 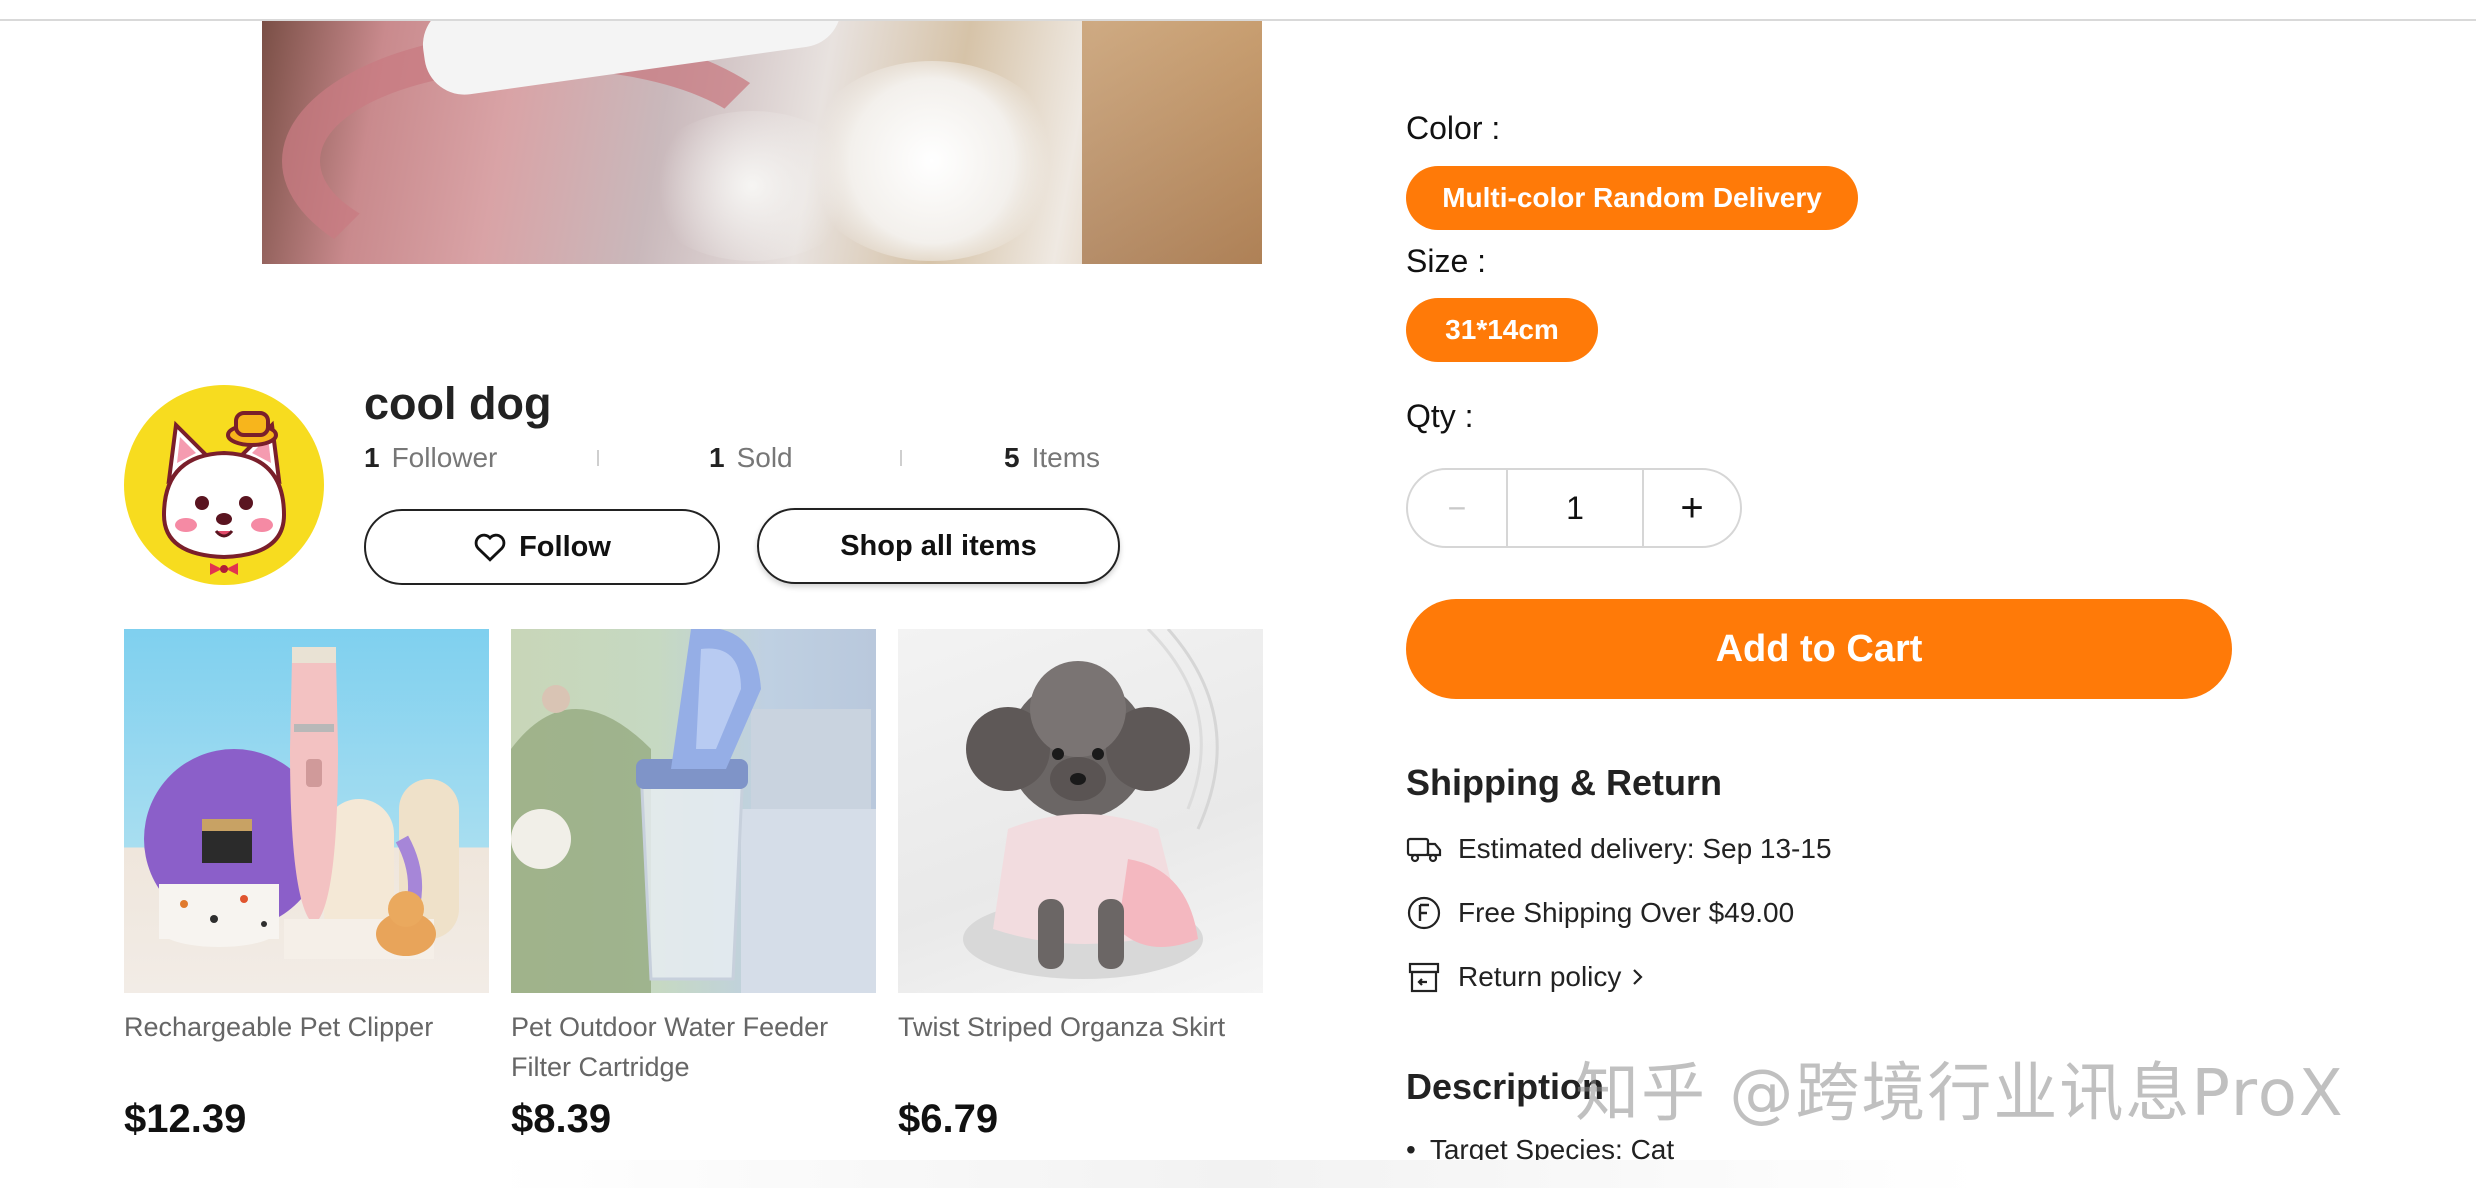 What do you see at coordinates (1645, 848) in the screenshot?
I see `delivery-text: Estimated delivery: Sep 13-15` at bounding box center [1645, 848].